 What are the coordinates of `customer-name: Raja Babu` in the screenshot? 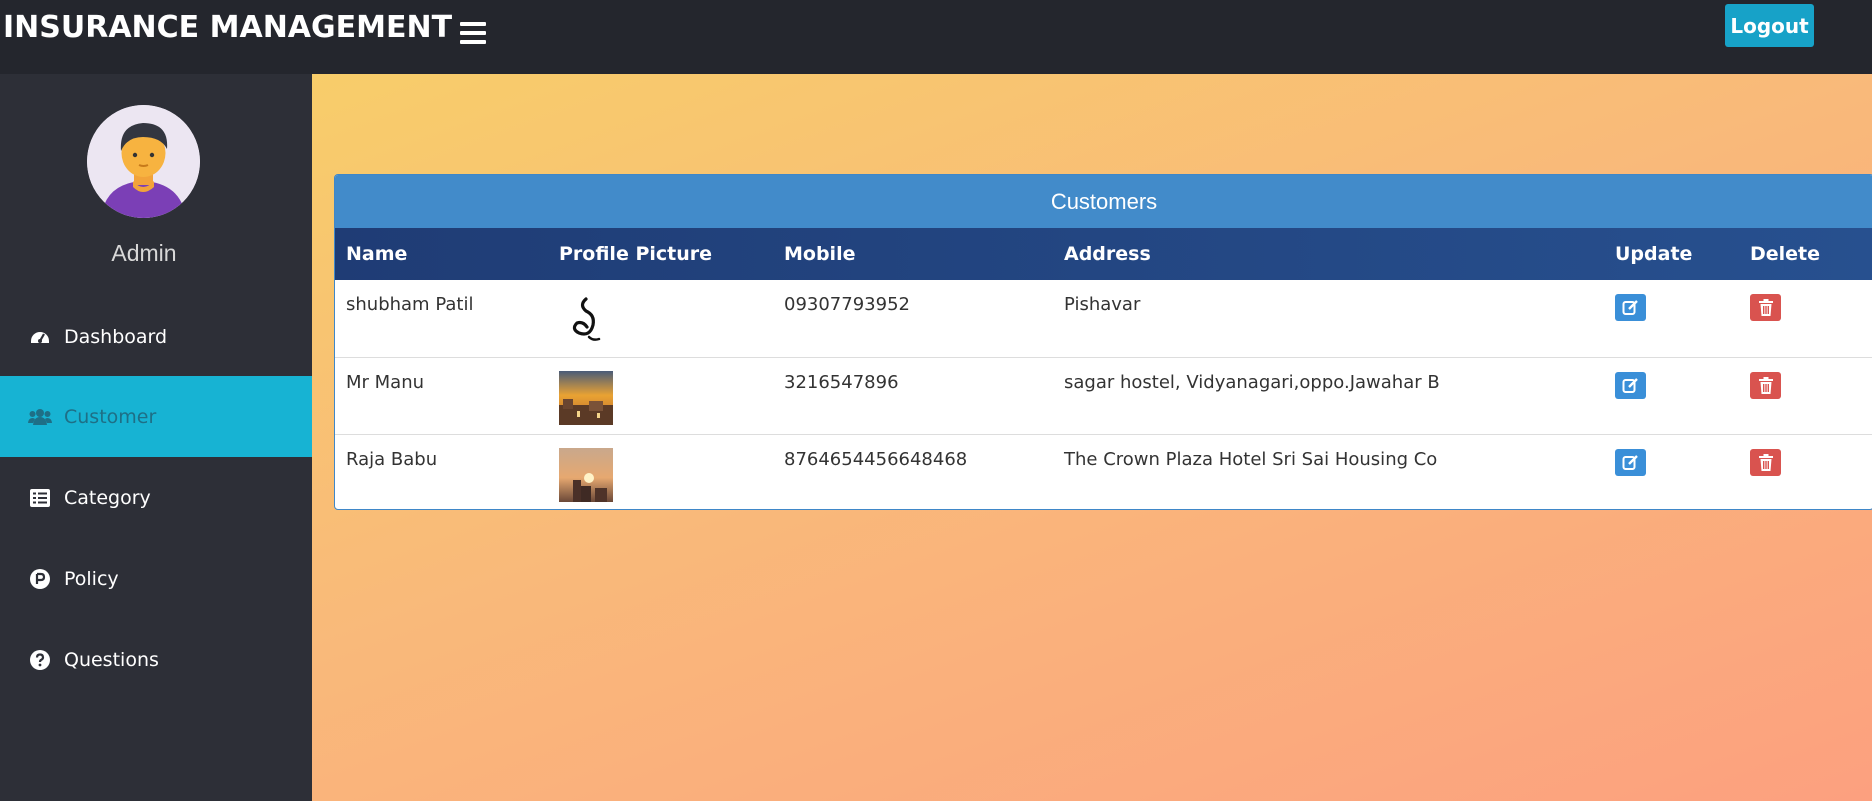 It's located at (392, 459).